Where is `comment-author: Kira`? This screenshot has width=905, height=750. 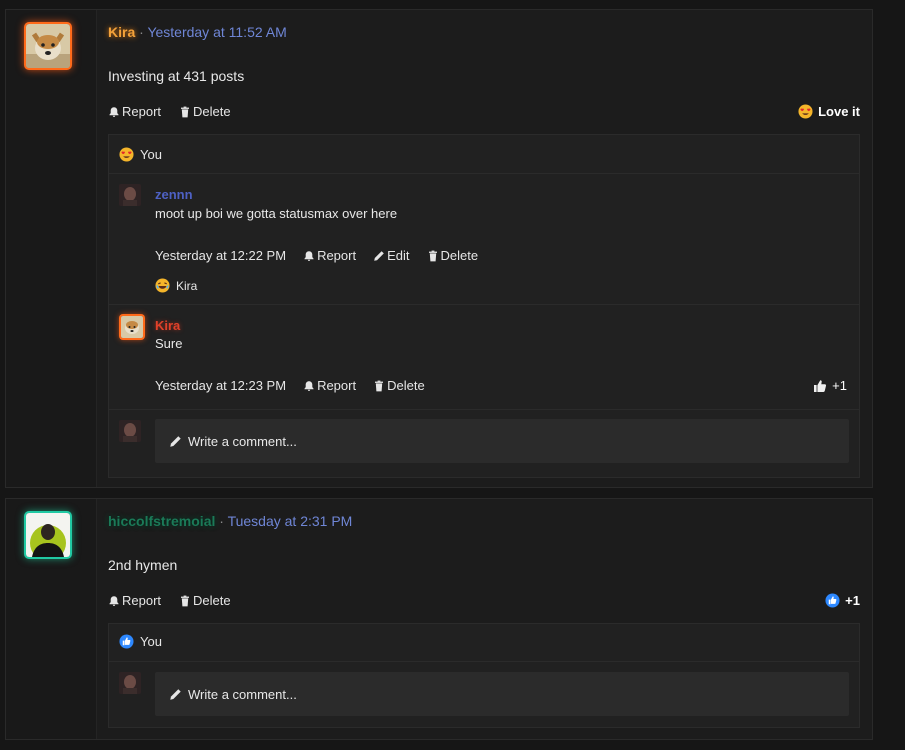
comment-author: Kira is located at coordinates (167, 325).